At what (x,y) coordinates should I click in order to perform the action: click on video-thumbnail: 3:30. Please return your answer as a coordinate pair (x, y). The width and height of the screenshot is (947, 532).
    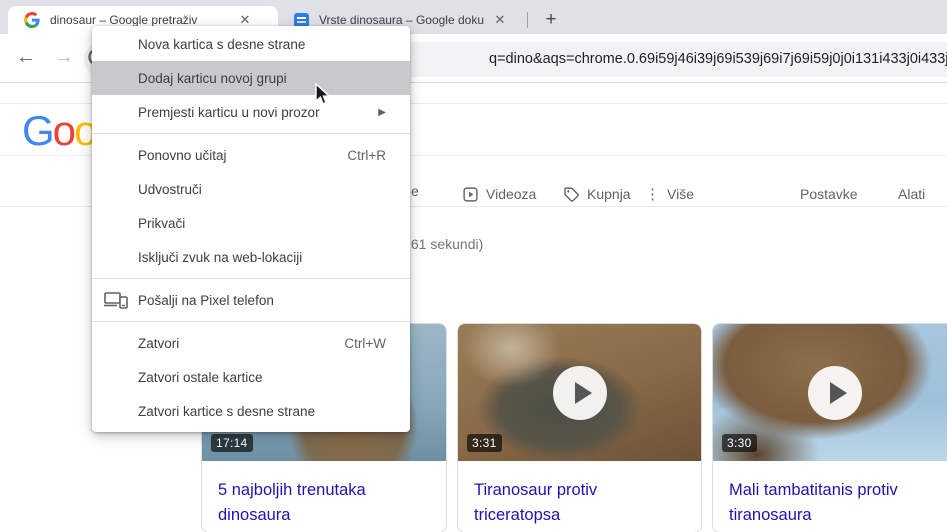
    Looking at the image, I should click on (830, 392).